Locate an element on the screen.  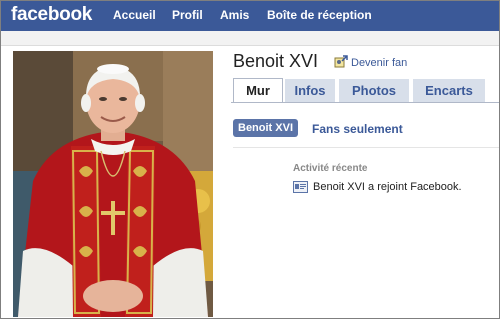
profile-name: Benoit XVI is located at coordinates (276, 61).